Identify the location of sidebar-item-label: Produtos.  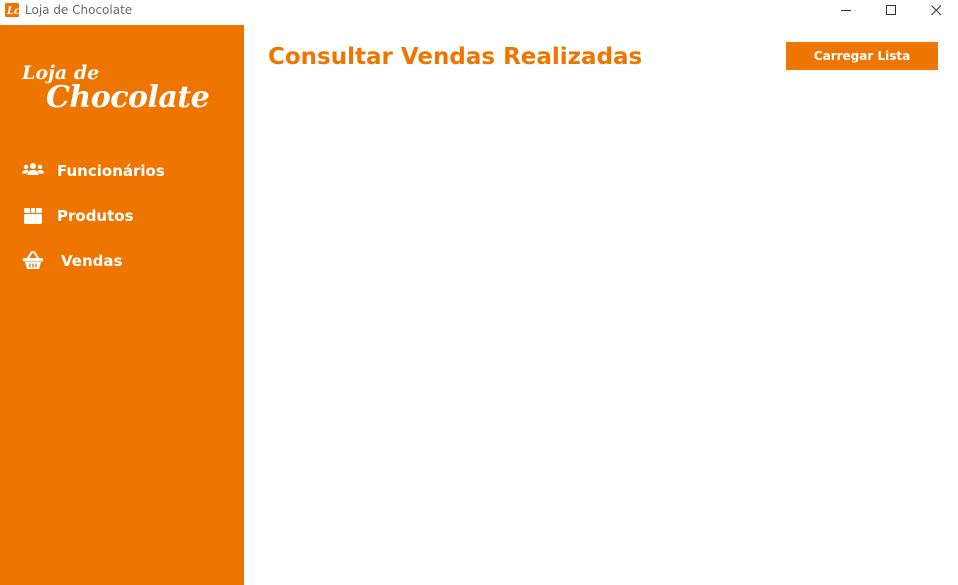
(95, 216).